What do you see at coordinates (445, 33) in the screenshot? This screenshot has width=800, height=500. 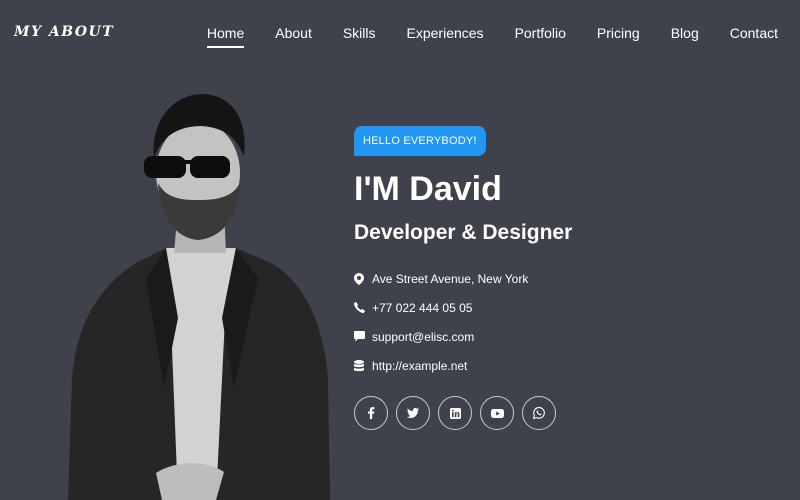 I see `nav-item-experiences: Experiences` at bounding box center [445, 33].